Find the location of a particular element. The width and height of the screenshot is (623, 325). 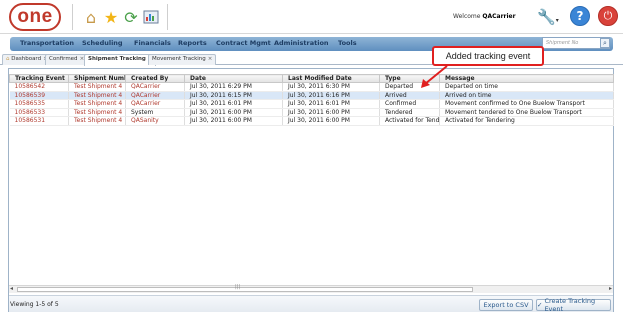

one-logo: one is located at coordinates (35, 17).